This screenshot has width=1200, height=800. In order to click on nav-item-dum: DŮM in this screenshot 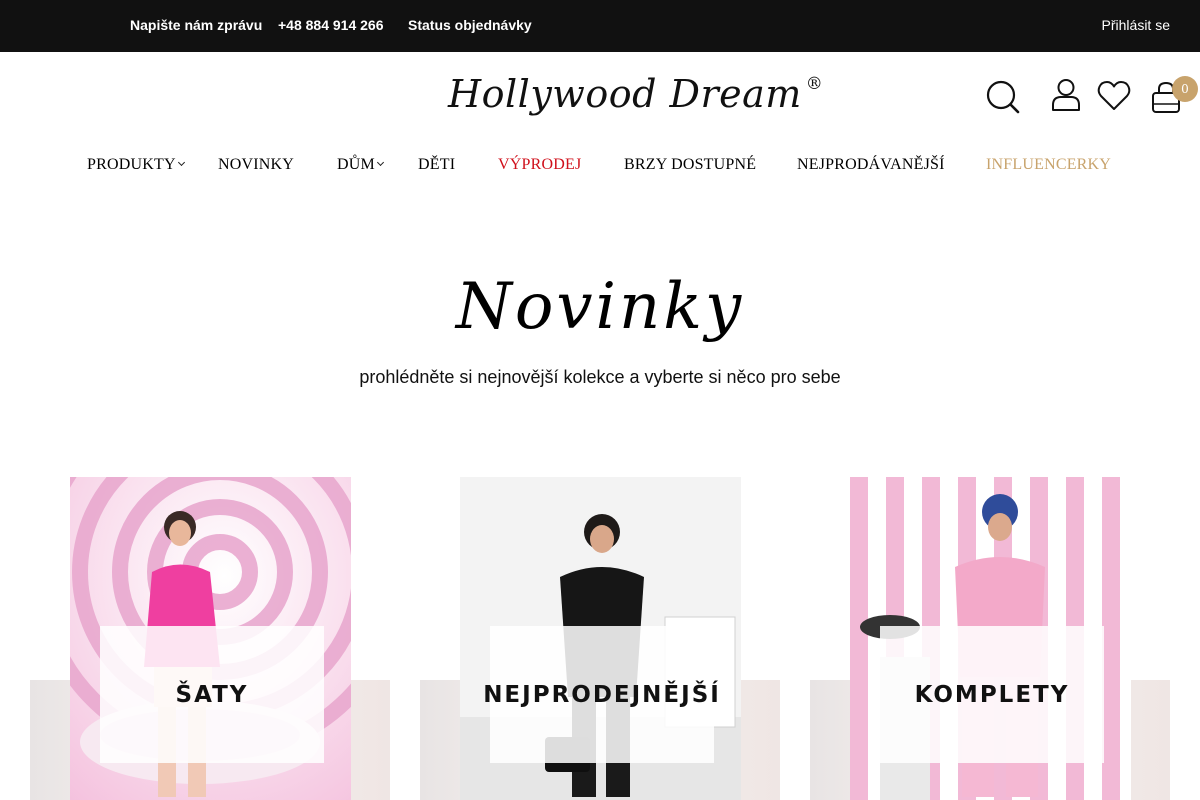, I will do `click(360, 165)`.